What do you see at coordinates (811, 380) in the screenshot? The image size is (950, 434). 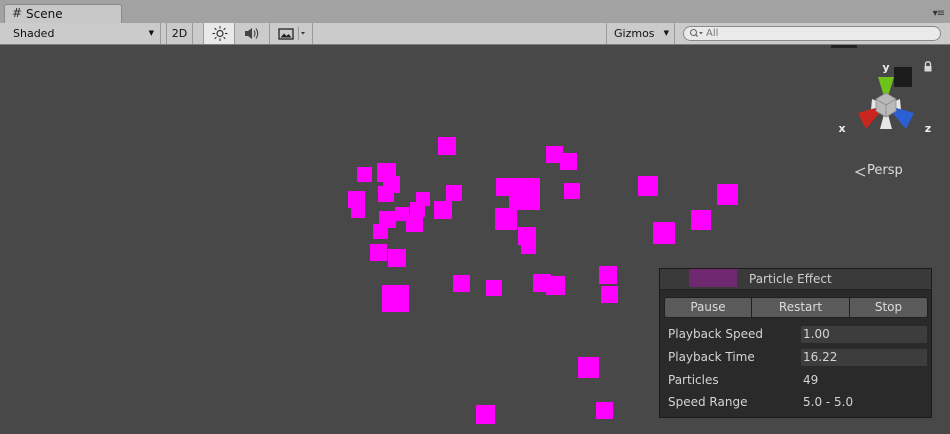 I see `particles-value: 49` at bounding box center [811, 380].